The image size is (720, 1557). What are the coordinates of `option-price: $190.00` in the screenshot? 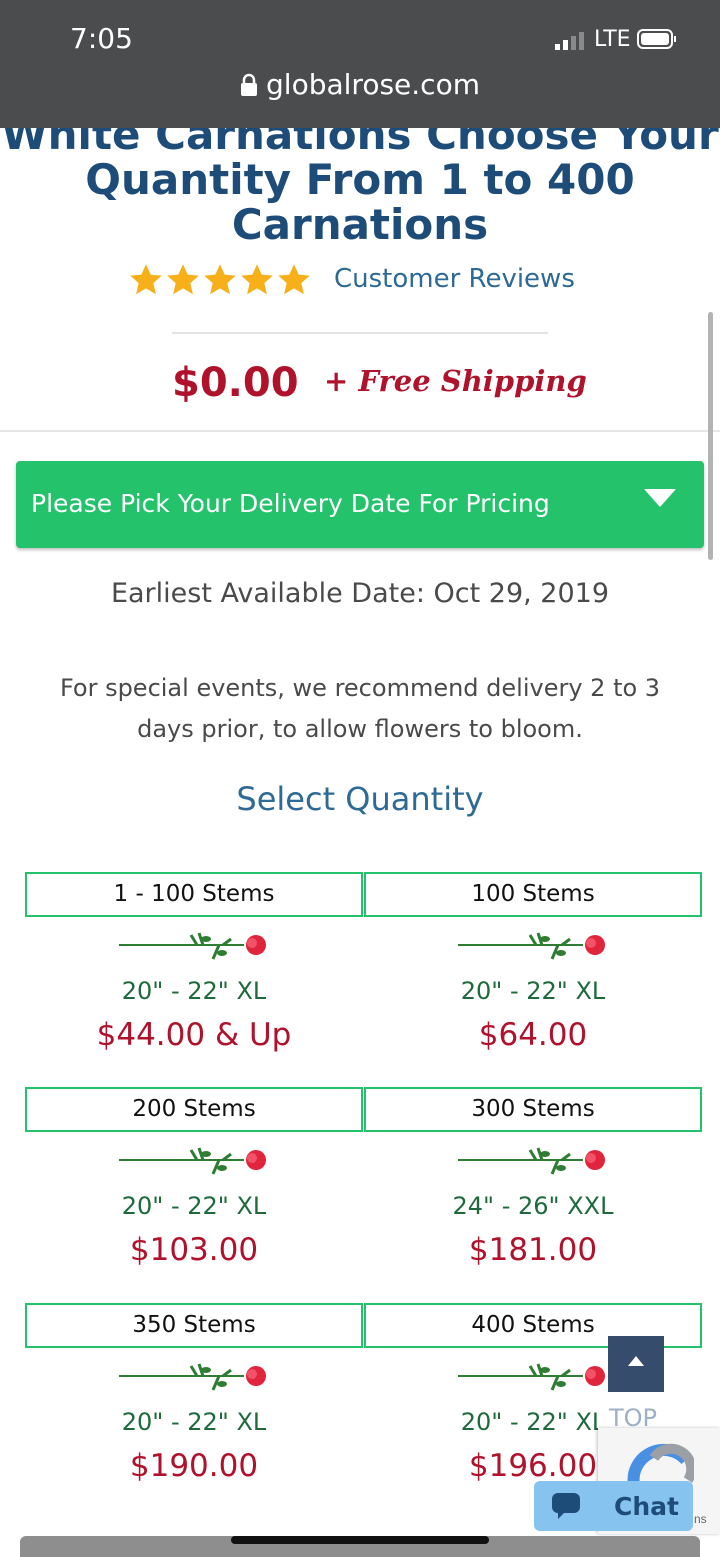 It's located at (194, 1466).